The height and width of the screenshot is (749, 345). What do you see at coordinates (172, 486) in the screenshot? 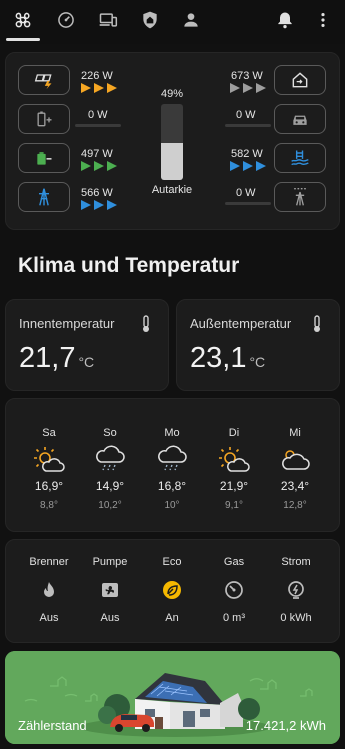
I see `forecast-high: 16,8°` at bounding box center [172, 486].